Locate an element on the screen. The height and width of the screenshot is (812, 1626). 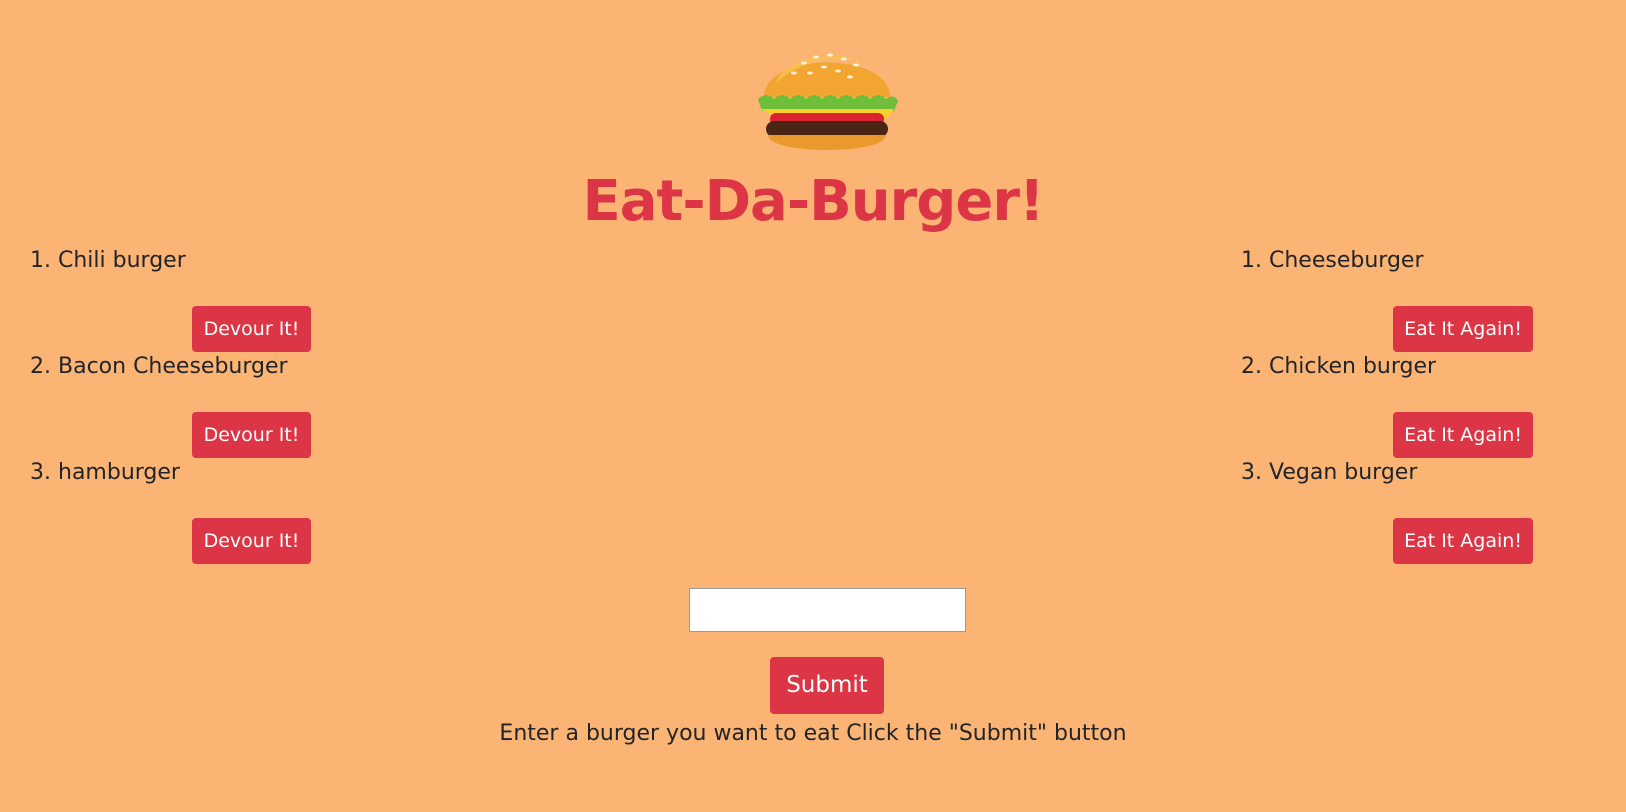
list-item: 3. Vegan burger Eat It Again! is located at coordinates (1421, 511).